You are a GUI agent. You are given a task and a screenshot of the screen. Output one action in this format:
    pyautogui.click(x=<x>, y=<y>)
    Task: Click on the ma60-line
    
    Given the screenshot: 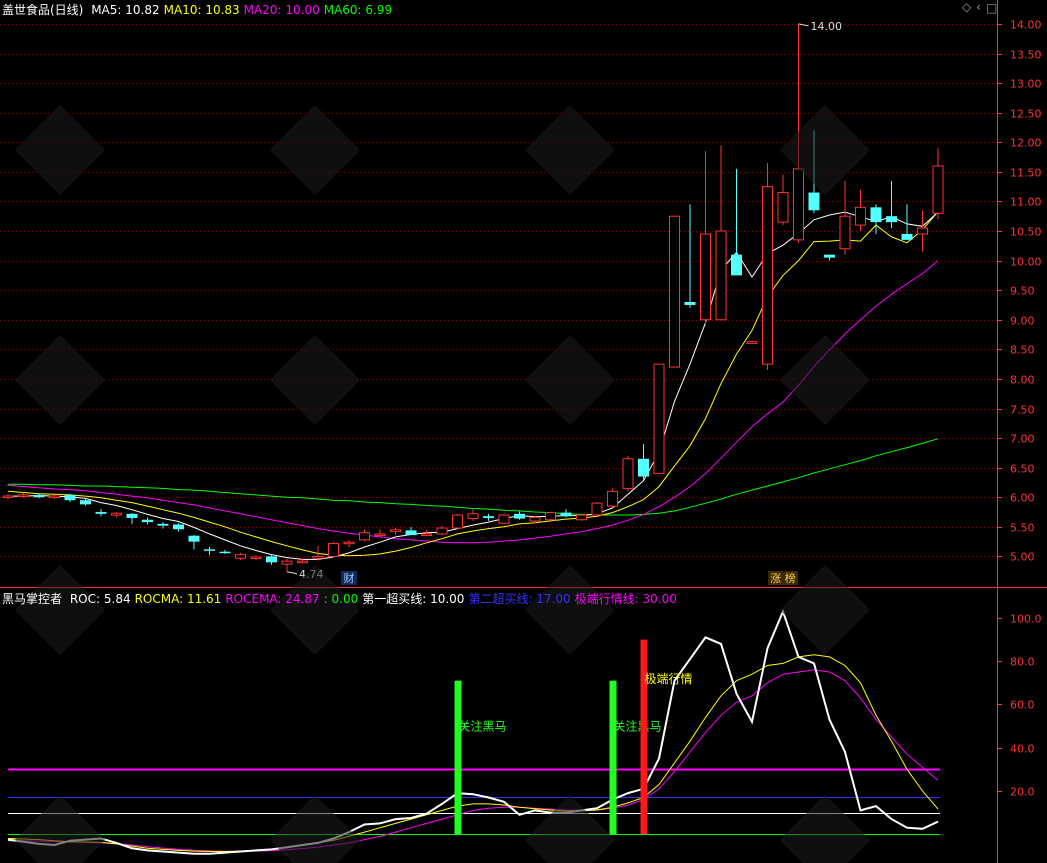 What is the action you would take?
    pyautogui.click(x=473, y=477)
    